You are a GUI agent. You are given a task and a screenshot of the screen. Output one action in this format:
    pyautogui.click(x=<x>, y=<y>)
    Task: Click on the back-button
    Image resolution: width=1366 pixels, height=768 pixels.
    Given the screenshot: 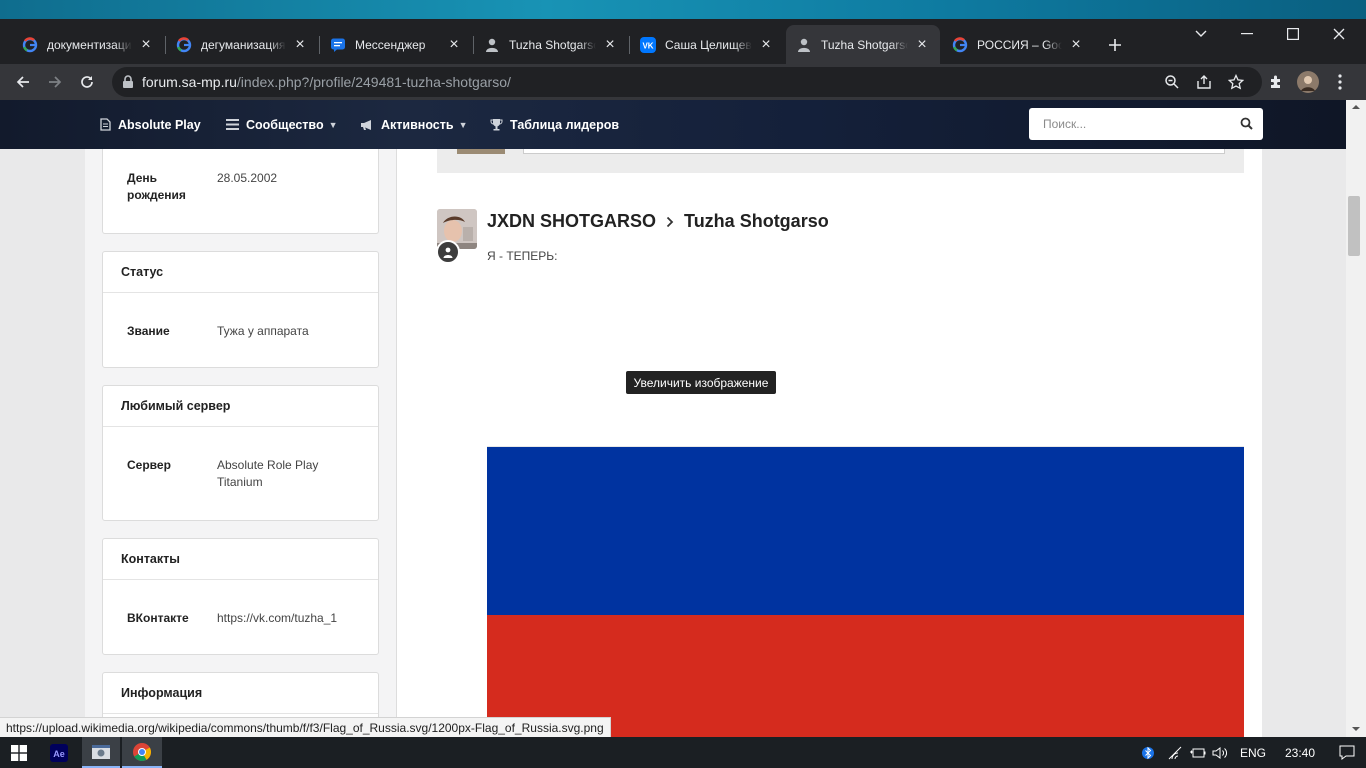 What is the action you would take?
    pyautogui.click(x=23, y=82)
    